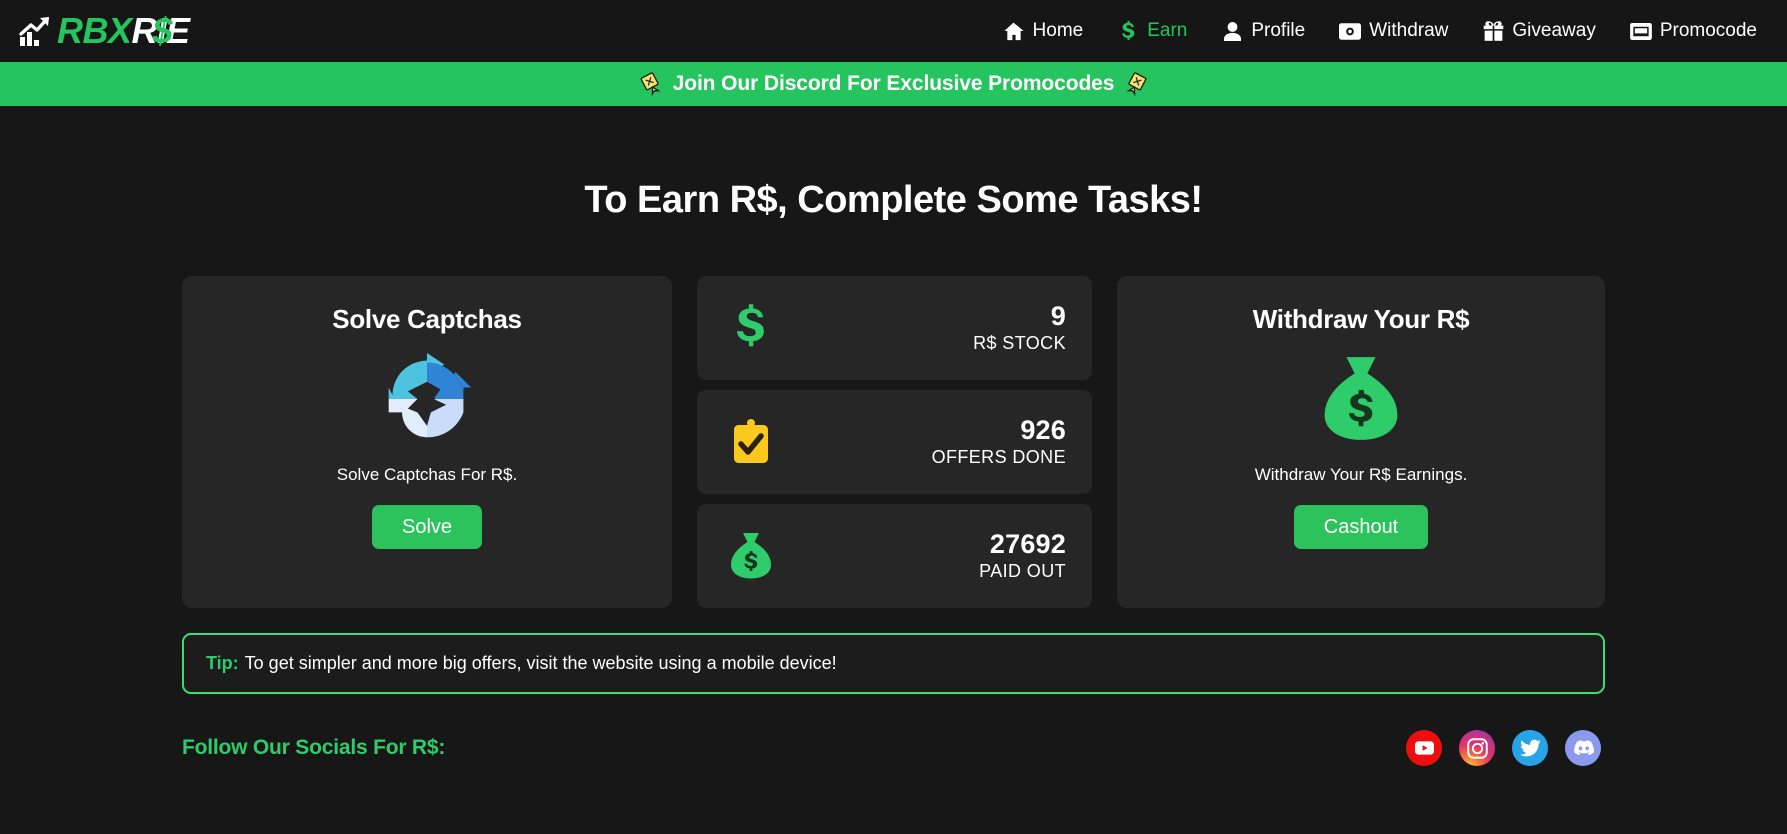 Image resolution: width=1787 pixels, height=834 pixels. I want to click on footer: Follow Our Socials For R$:, so click(893, 748).